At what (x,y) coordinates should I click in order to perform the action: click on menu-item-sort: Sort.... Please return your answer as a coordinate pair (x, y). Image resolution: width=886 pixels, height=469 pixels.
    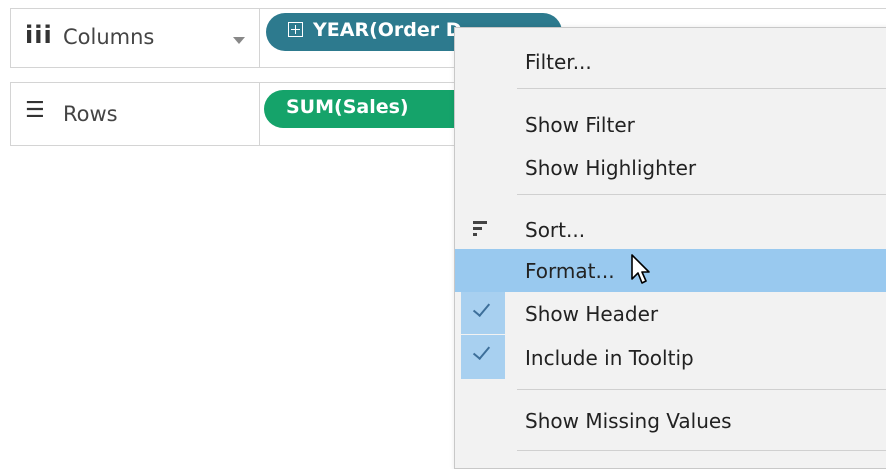
    Looking at the image, I should click on (670, 229).